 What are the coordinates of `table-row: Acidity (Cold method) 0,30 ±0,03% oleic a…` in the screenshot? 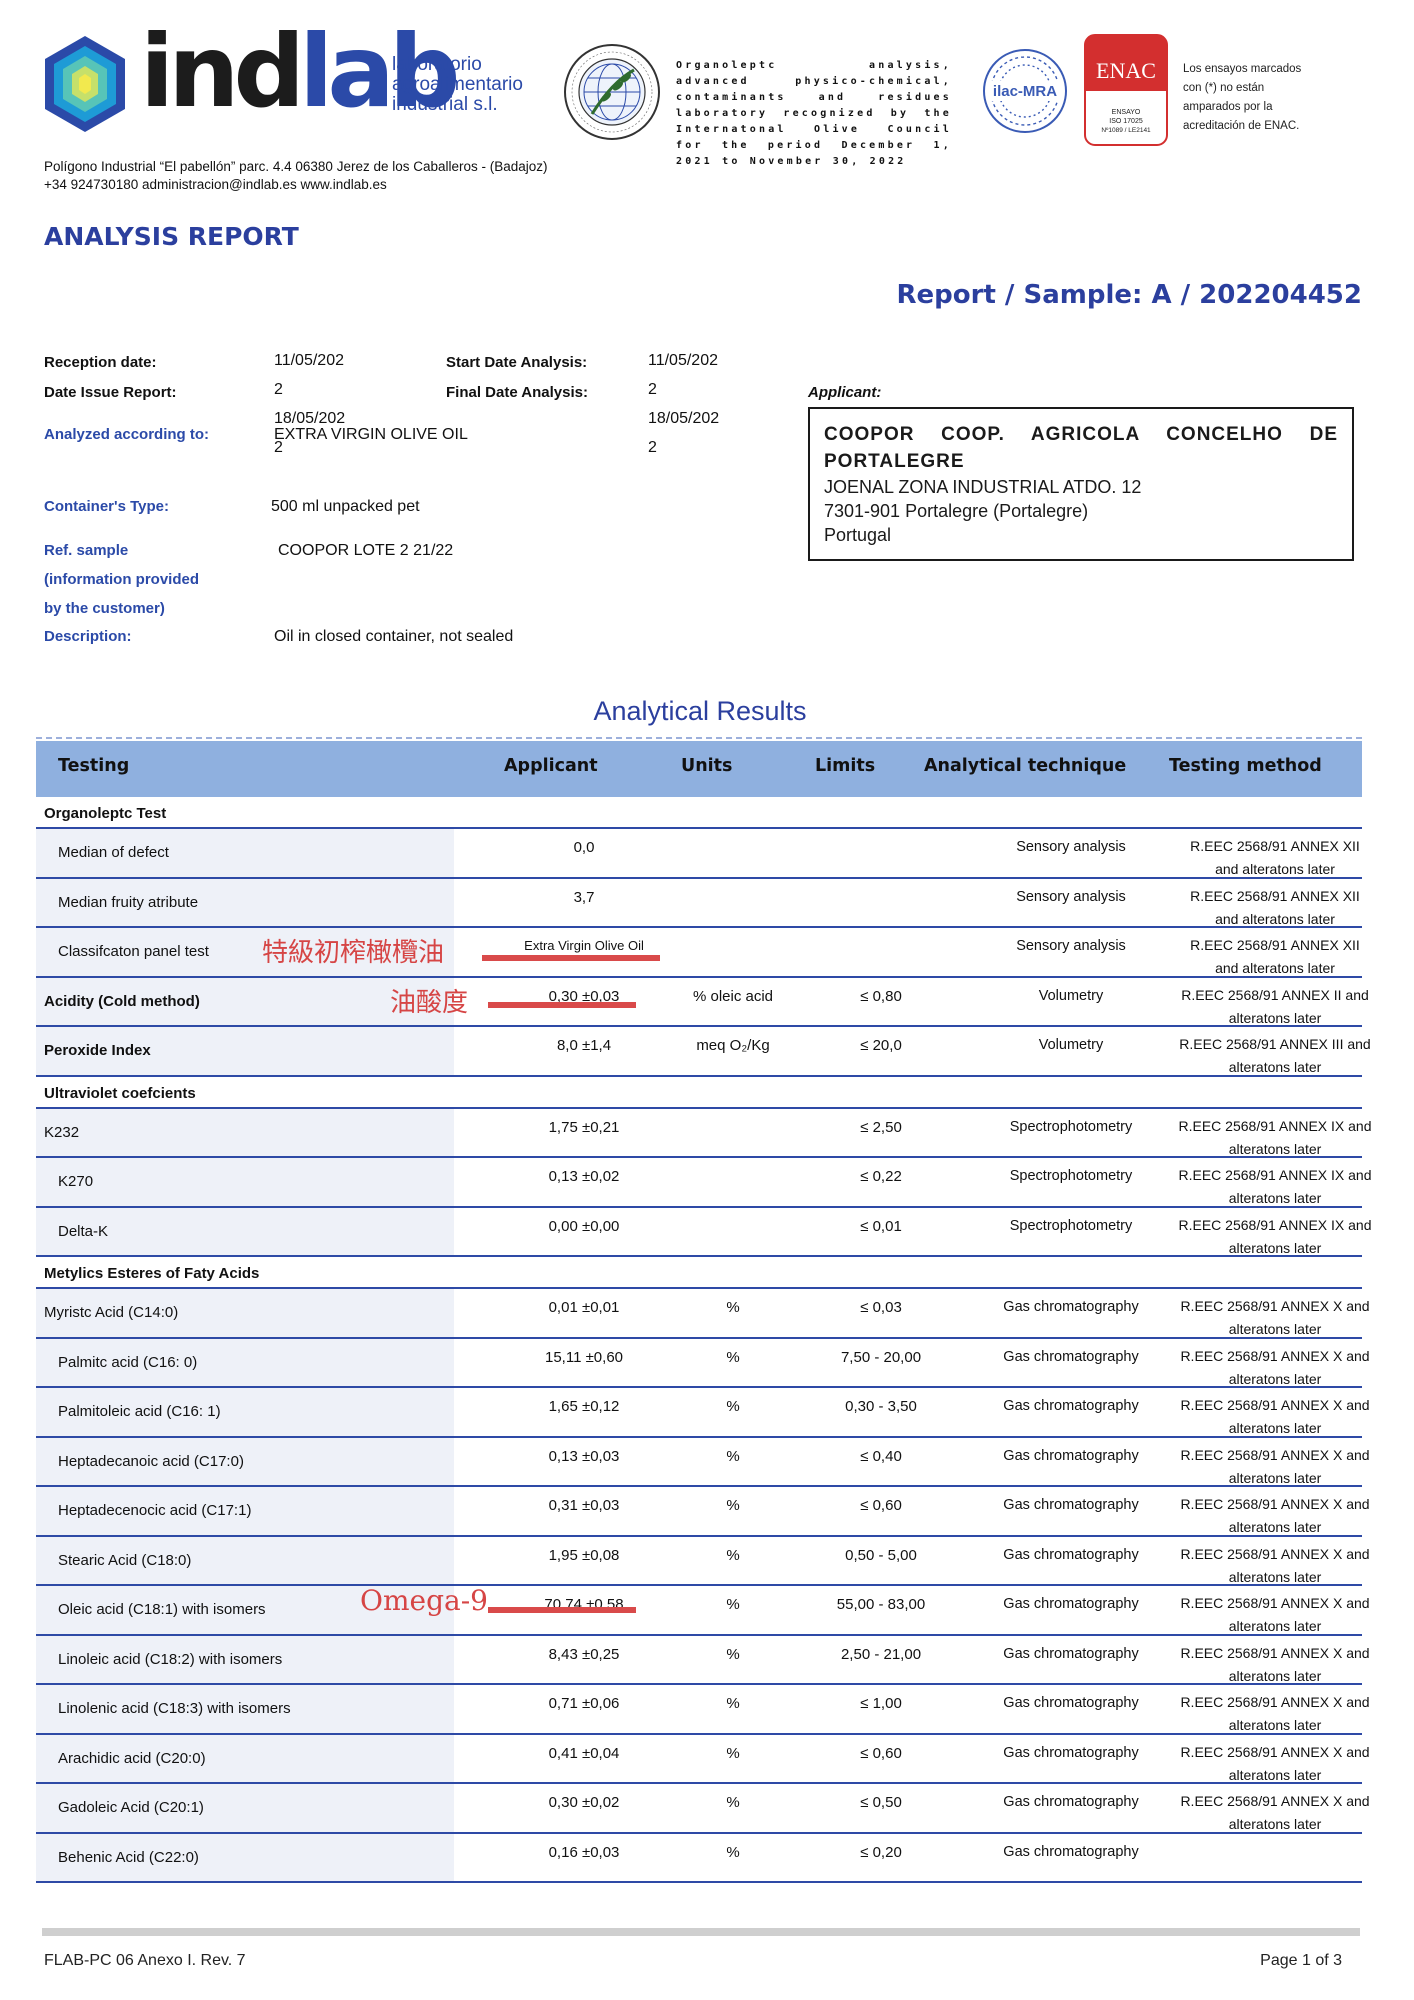 It's located at (702, 1002).